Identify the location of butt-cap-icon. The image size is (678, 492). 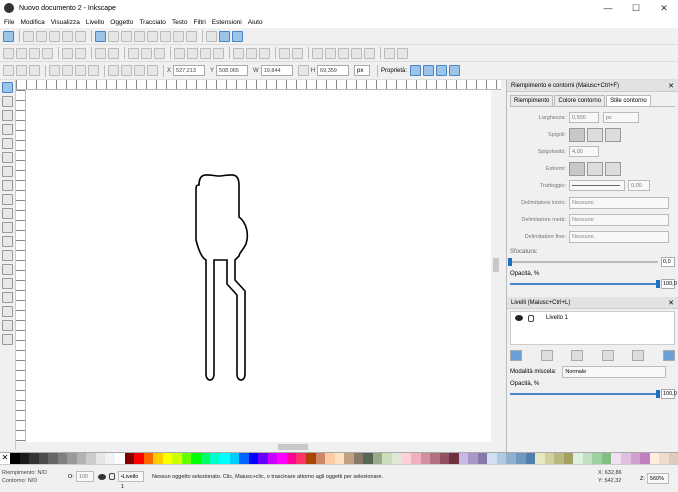
(577, 168).